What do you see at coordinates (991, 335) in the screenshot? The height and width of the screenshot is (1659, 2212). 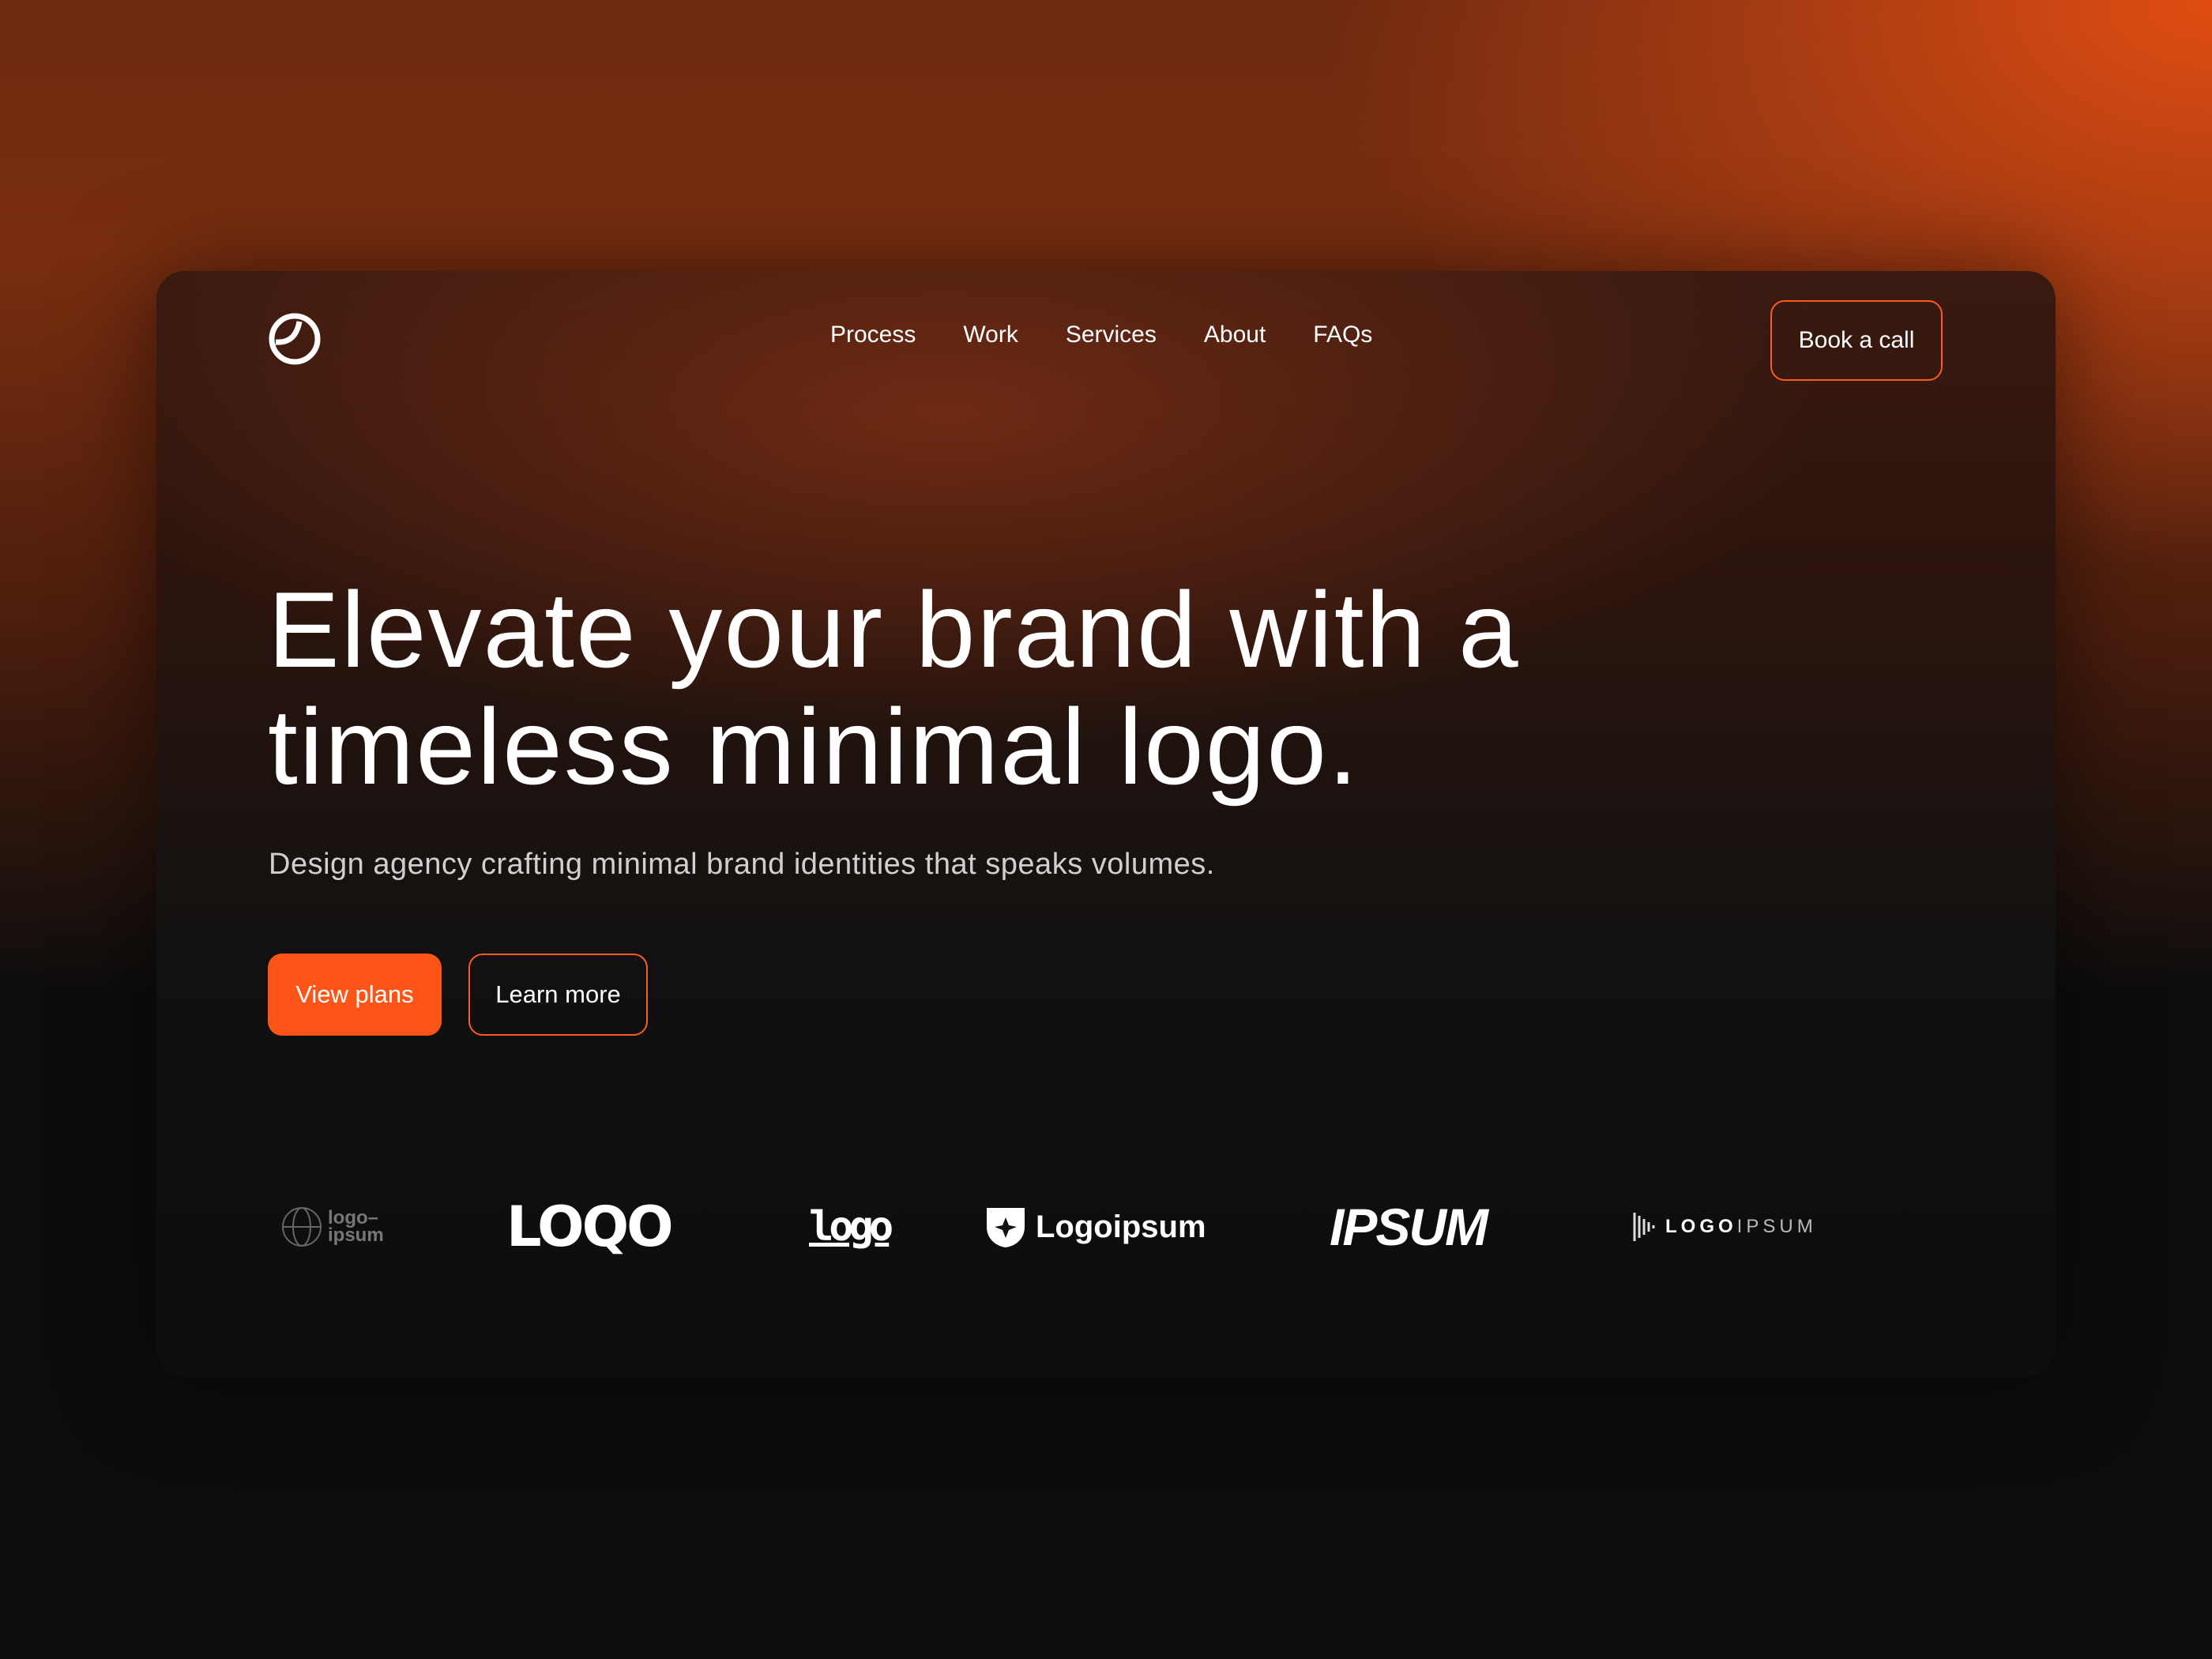 I see `nav-work: Work` at bounding box center [991, 335].